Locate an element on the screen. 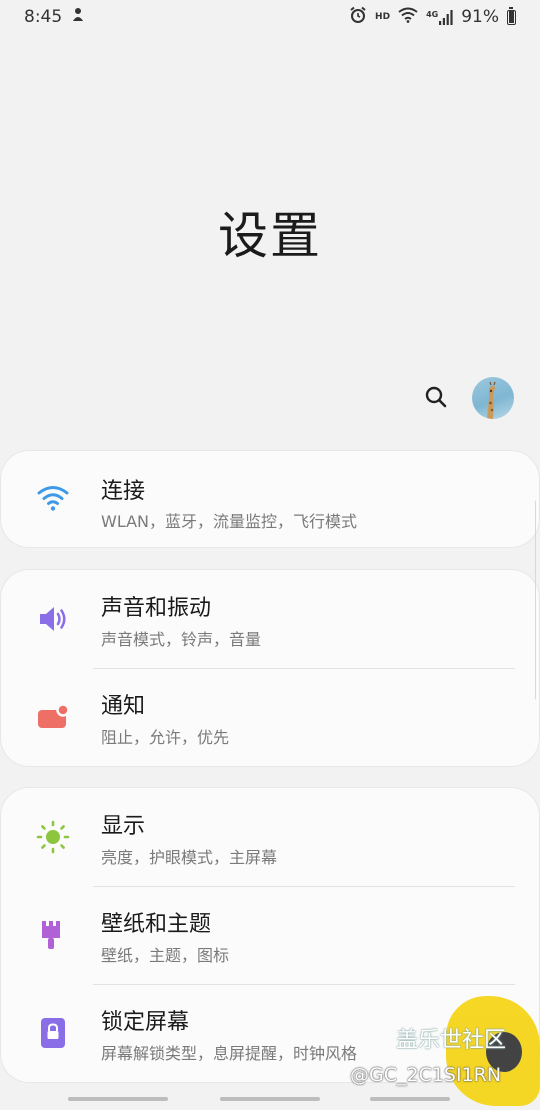  display-subtitle: 亮度，护眼模式，主屏幕 is located at coordinates (189, 857).